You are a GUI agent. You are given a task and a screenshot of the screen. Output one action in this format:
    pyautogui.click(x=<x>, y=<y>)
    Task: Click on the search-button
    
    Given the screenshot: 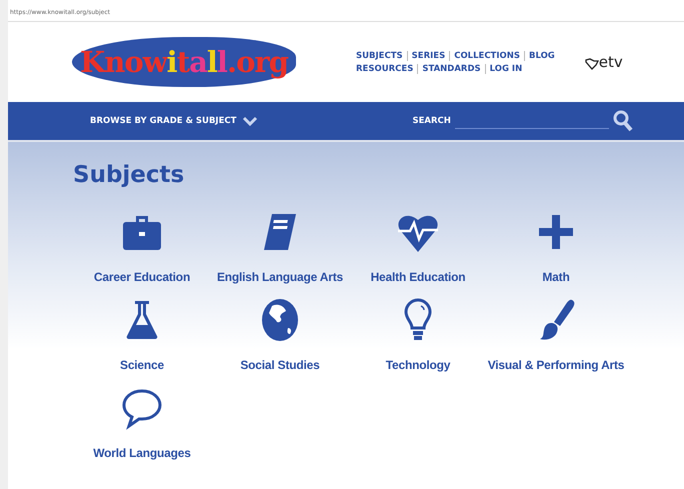 What is the action you would take?
    pyautogui.click(x=622, y=121)
    